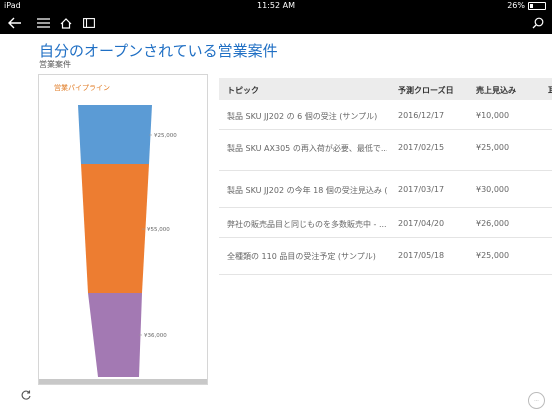  Describe the element at coordinates (55, 64) in the screenshot. I see `page-subtitle: 営業案件` at that location.